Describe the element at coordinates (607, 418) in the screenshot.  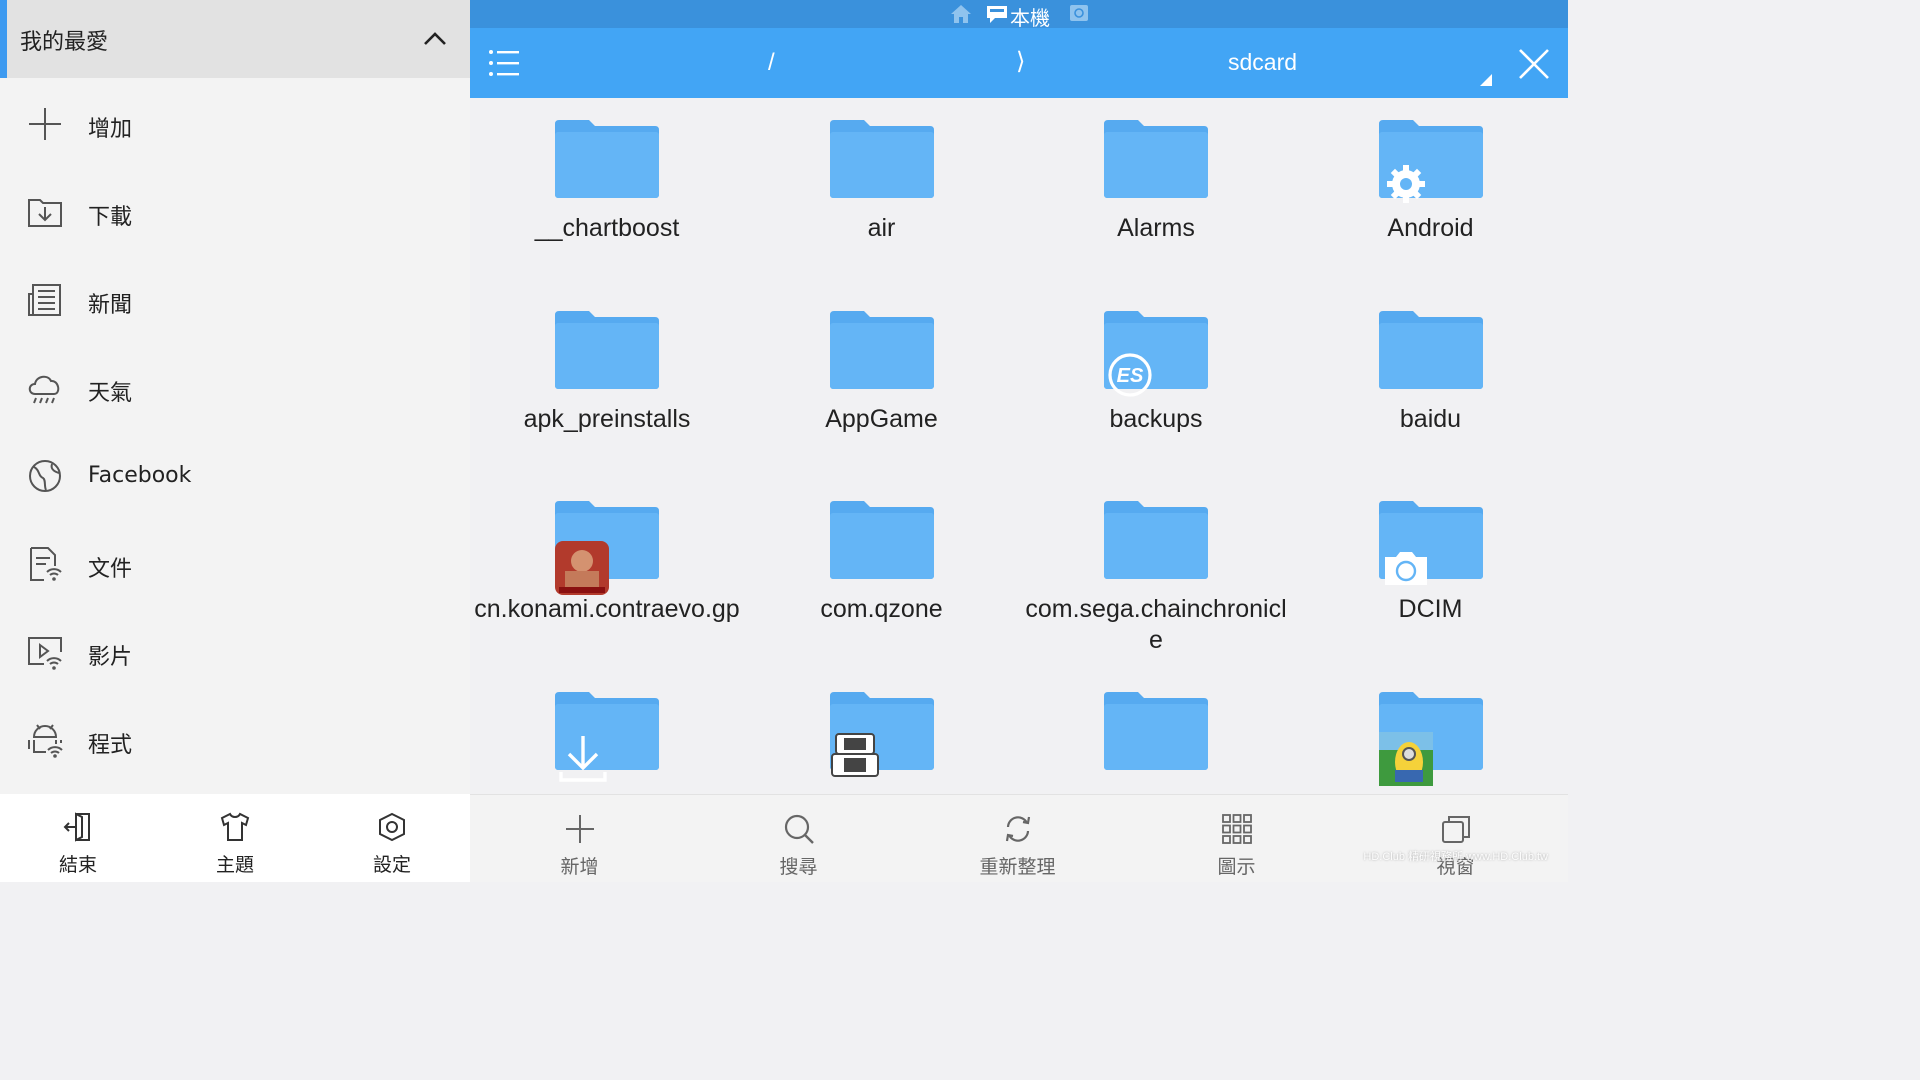
I see `folder-name: apk_preinstalls` at that location.